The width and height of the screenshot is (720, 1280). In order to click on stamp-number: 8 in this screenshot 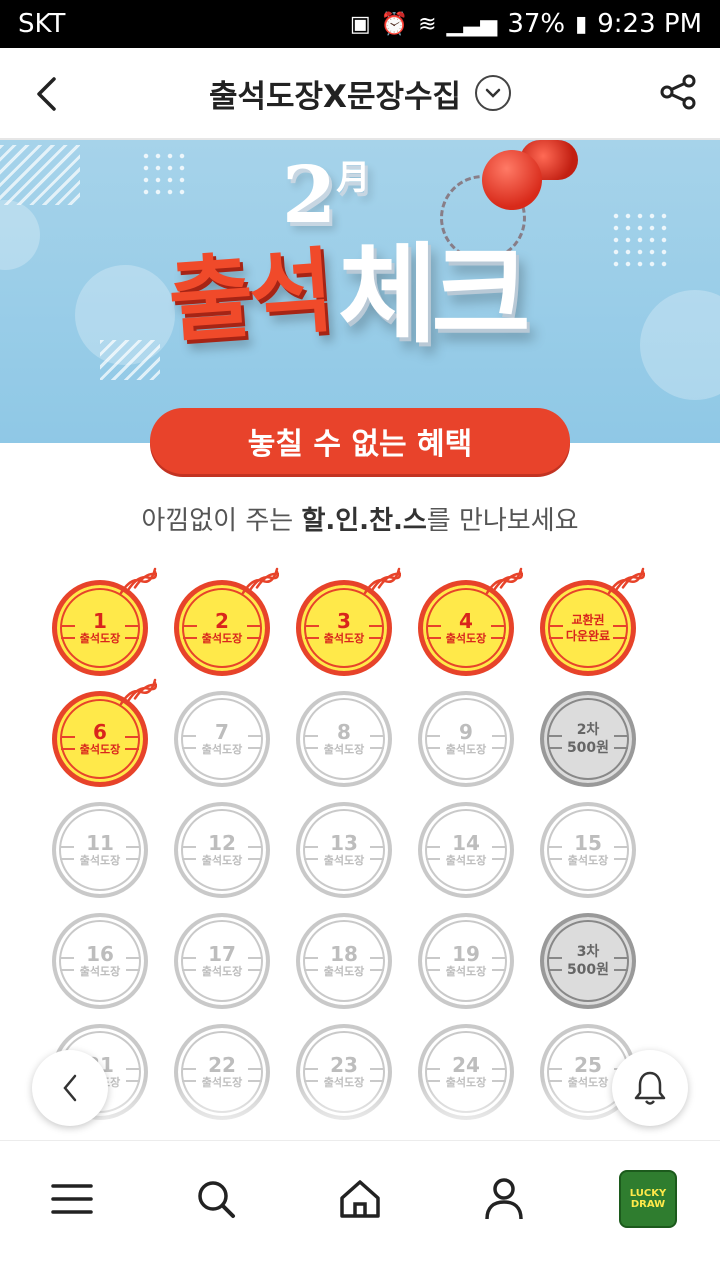, I will do `click(344, 732)`.